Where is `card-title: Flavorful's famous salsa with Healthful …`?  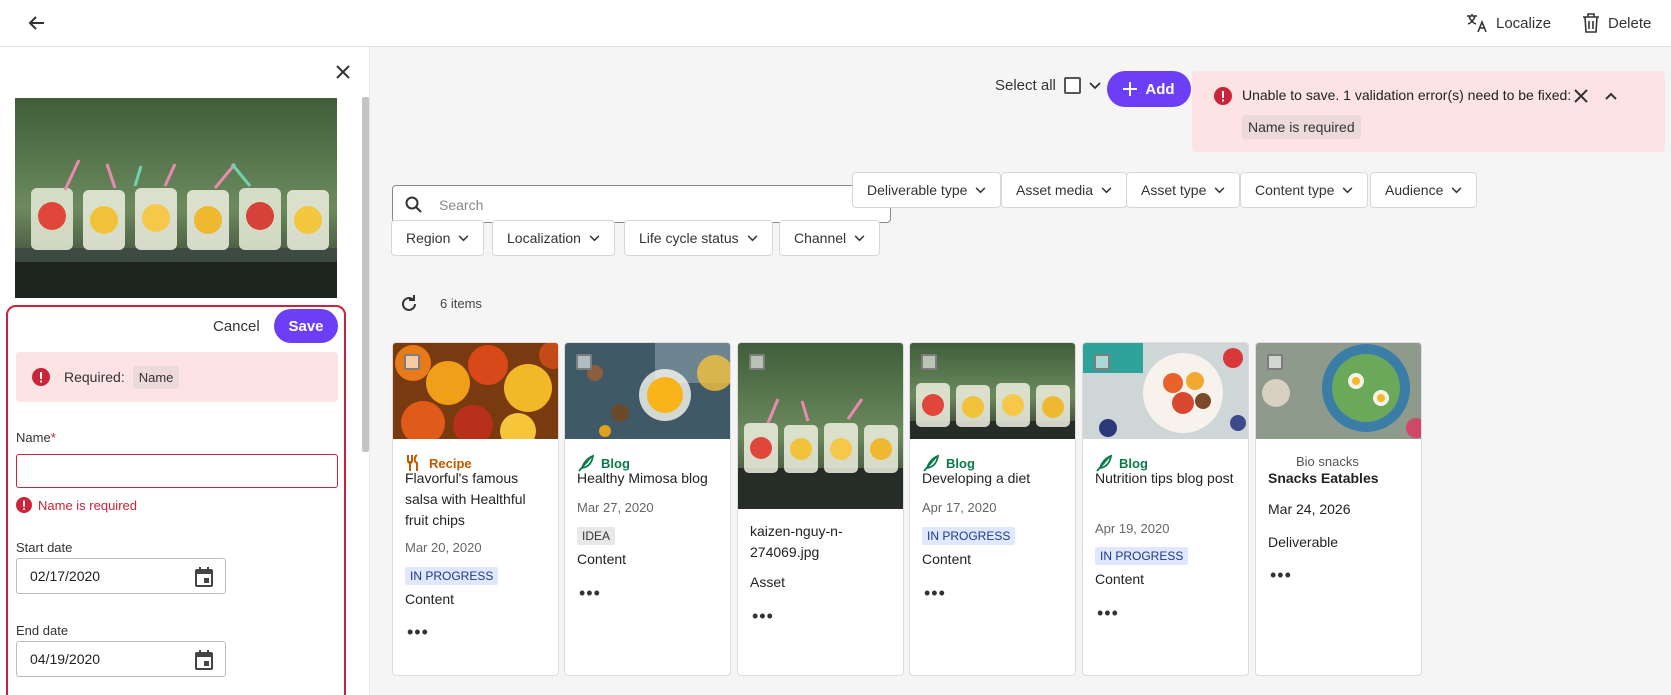 card-title: Flavorful's famous salsa with Healthful … is located at coordinates (477, 499).